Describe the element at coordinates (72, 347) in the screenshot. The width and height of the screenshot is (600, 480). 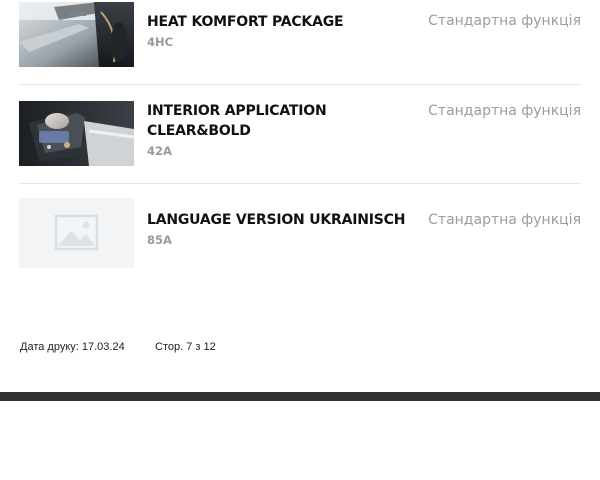
I see `print-date: Дата друку: 17.03.24` at that location.